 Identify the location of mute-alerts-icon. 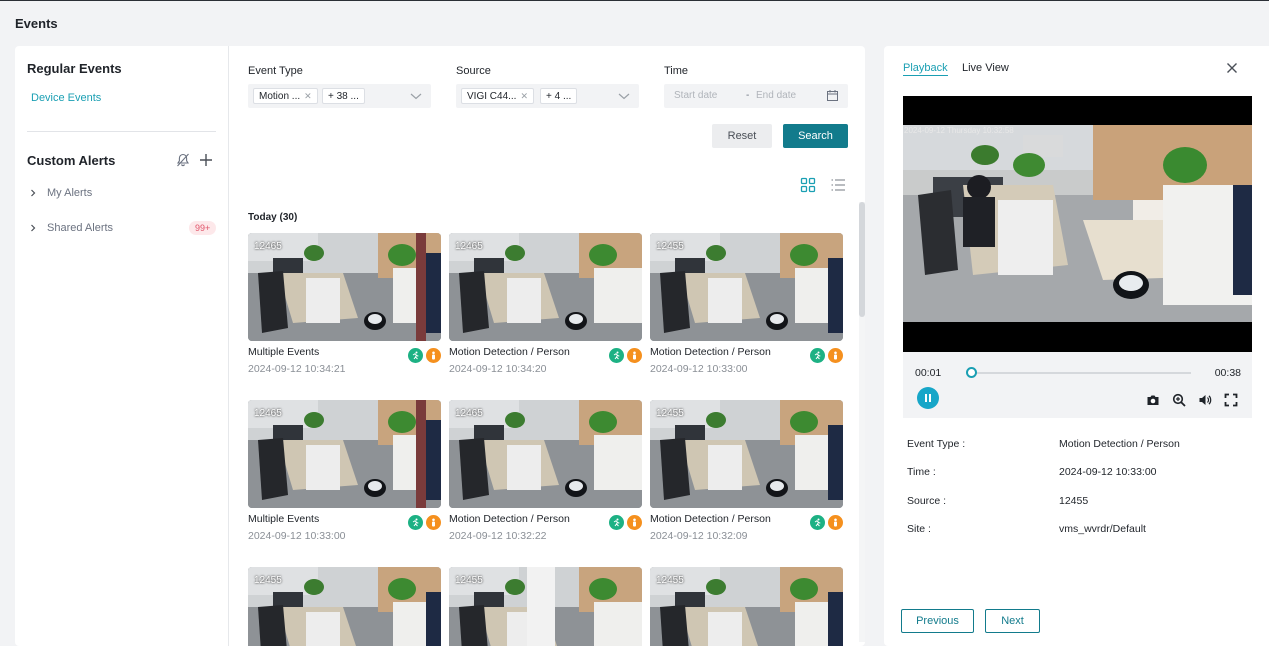
(183, 160).